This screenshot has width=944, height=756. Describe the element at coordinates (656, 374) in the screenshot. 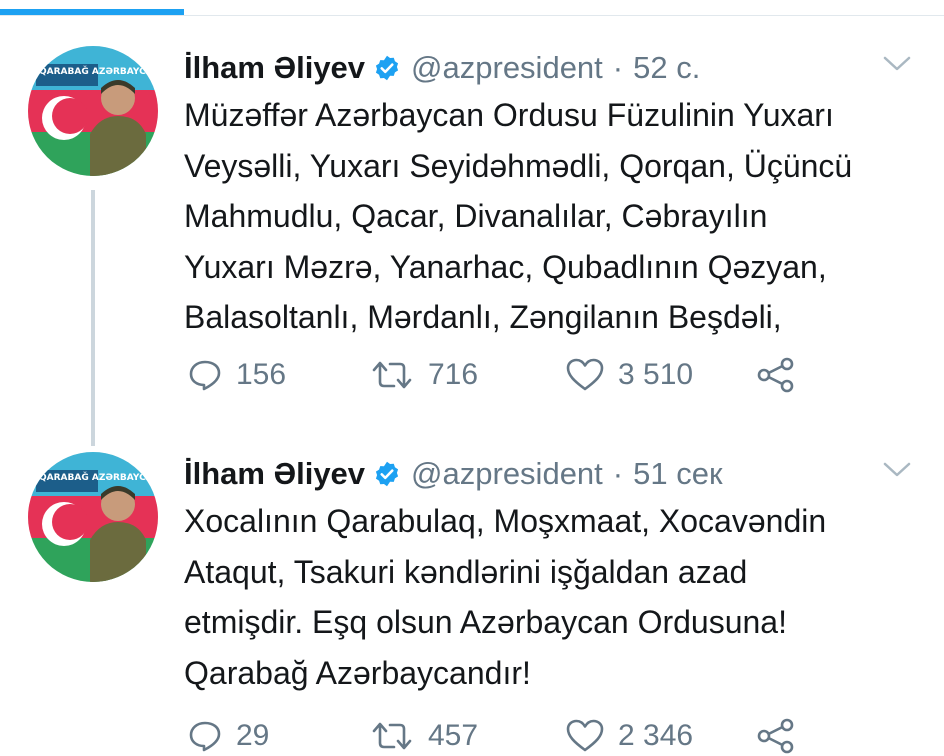

I see `like-count: 3 510` at that location.